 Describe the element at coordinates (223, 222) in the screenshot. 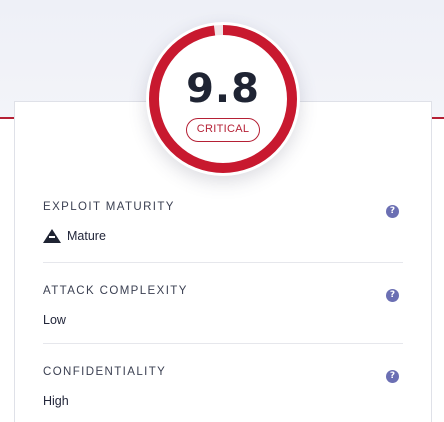

I see `metric-exploit-maturity: EXPLOIT MATURITY Mature` at that location.